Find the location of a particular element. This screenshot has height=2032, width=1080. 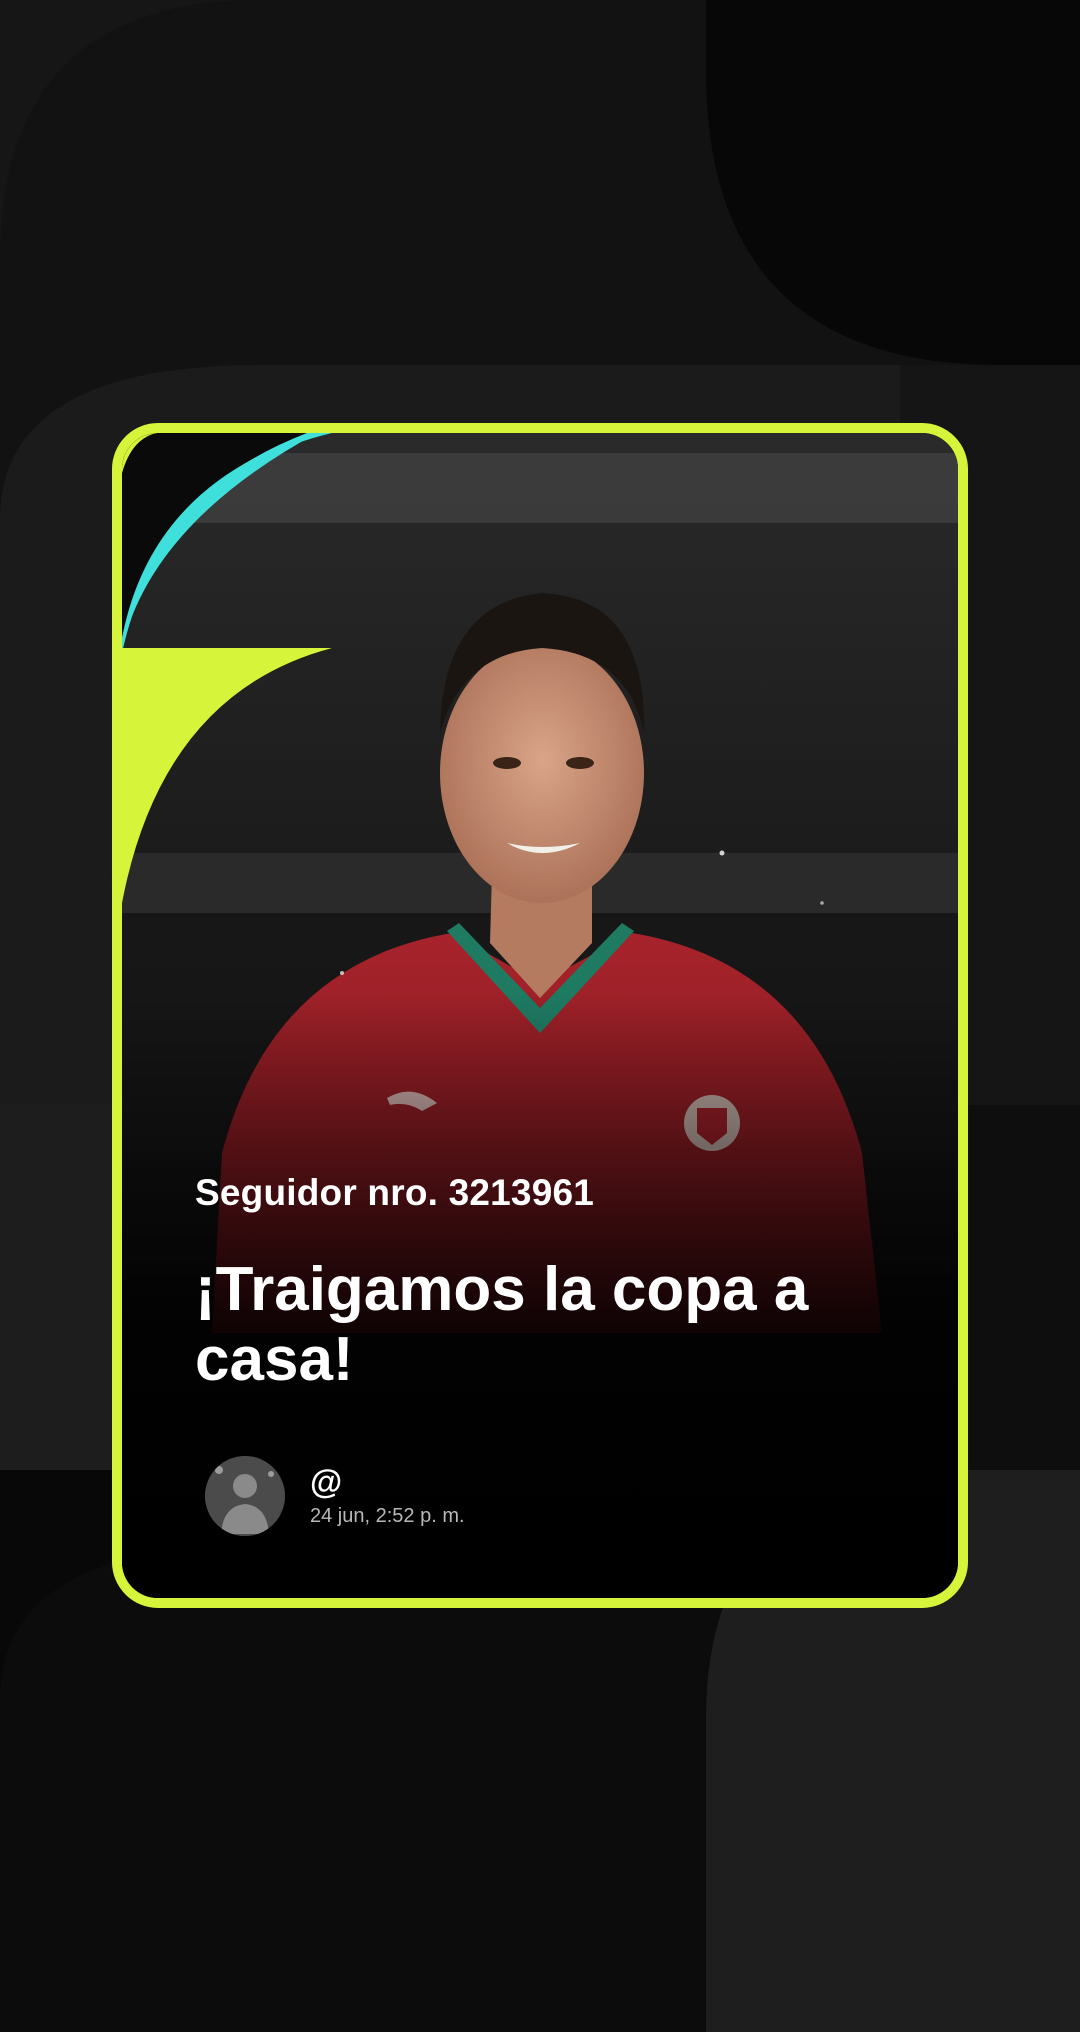

fan-number-label: Seguidor nro. 3213961 is located at coordinates (395, 1192).